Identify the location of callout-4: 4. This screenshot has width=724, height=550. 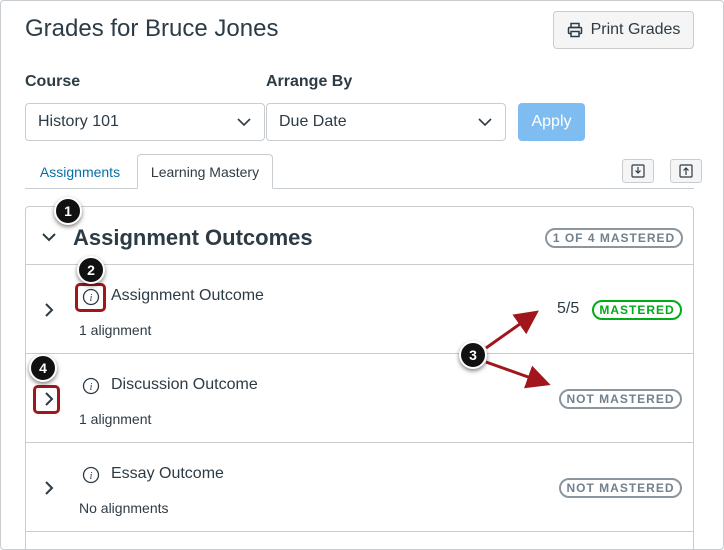
(43, 368).